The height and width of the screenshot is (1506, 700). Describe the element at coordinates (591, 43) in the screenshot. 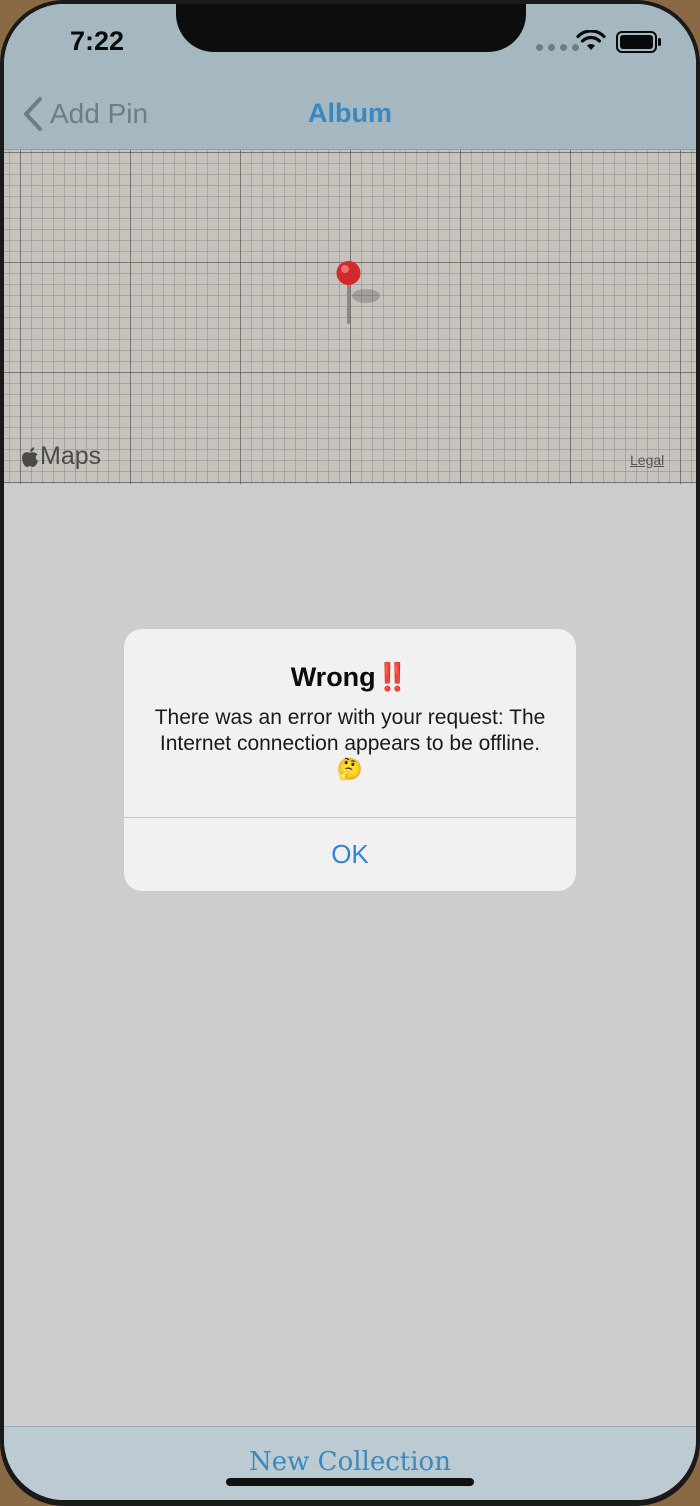

I see `wifi-icon` at that location.